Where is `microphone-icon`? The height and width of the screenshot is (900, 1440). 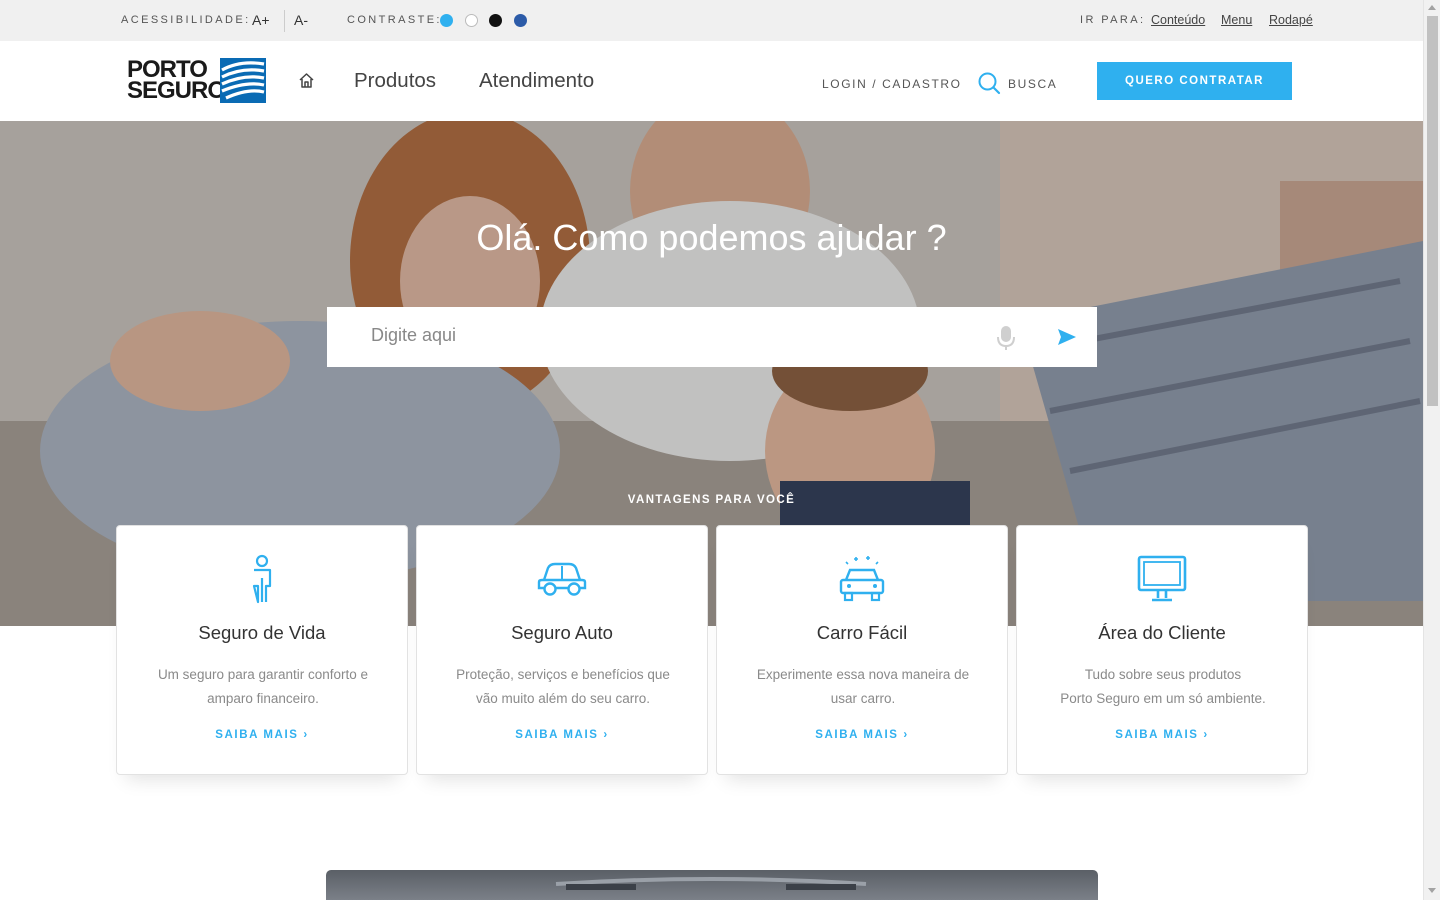
microphone-icon is located at coordinates (1006, 340).